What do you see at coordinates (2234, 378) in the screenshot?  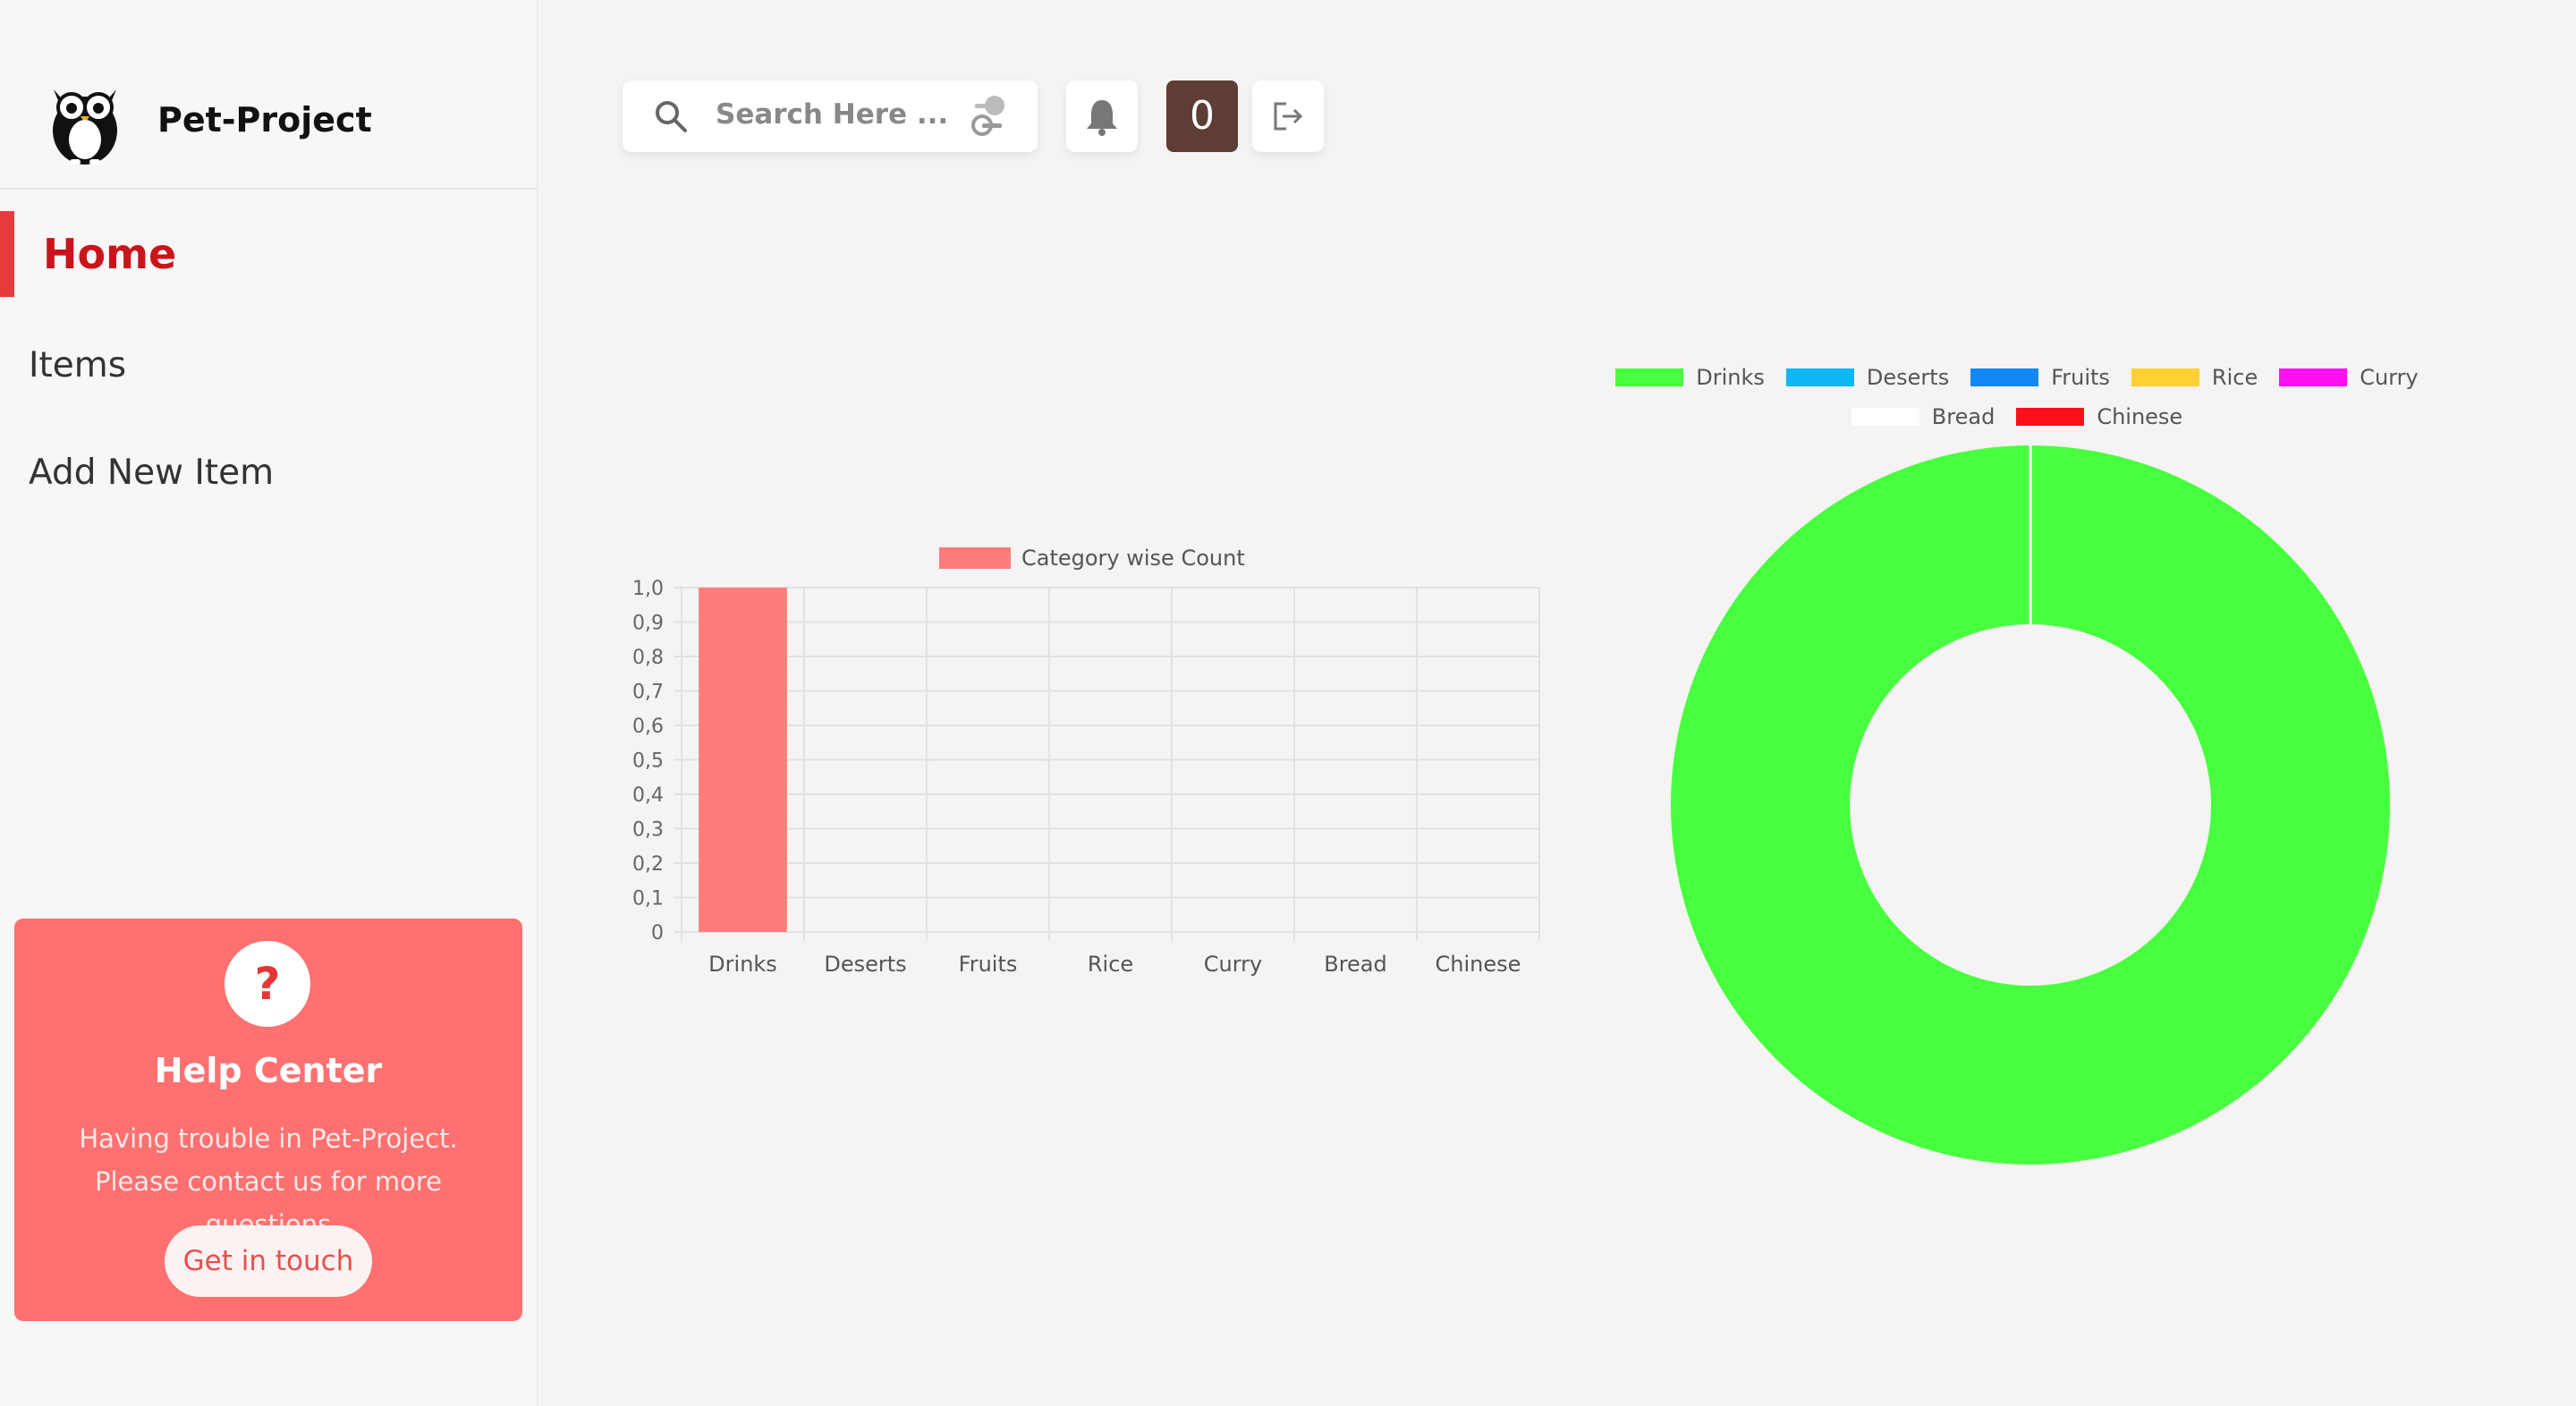 I see `legend-label: Rice` at bounding box center [2234, 378].